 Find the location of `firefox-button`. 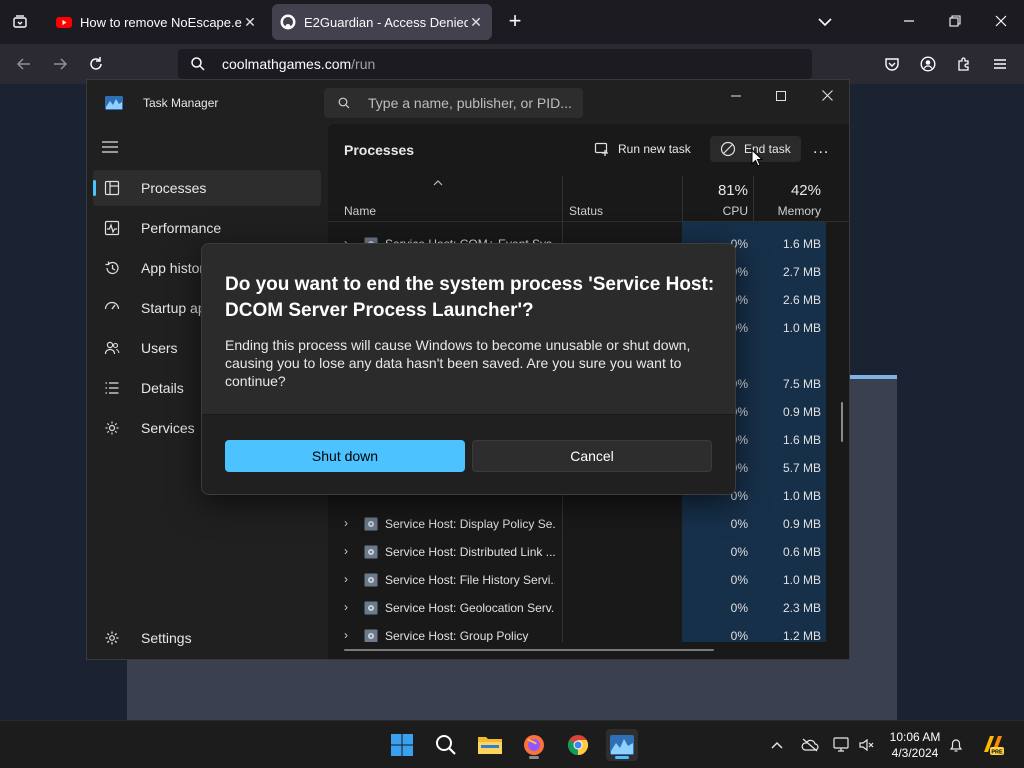

firefox-button is located at coordinates (534, 745).